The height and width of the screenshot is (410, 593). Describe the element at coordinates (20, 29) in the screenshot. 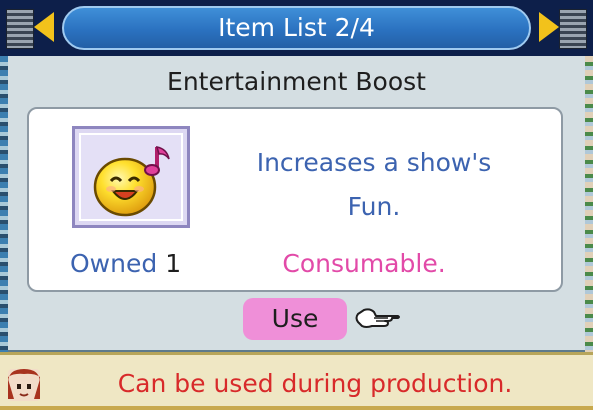

I see `grip-handle-left-icon` at that location.